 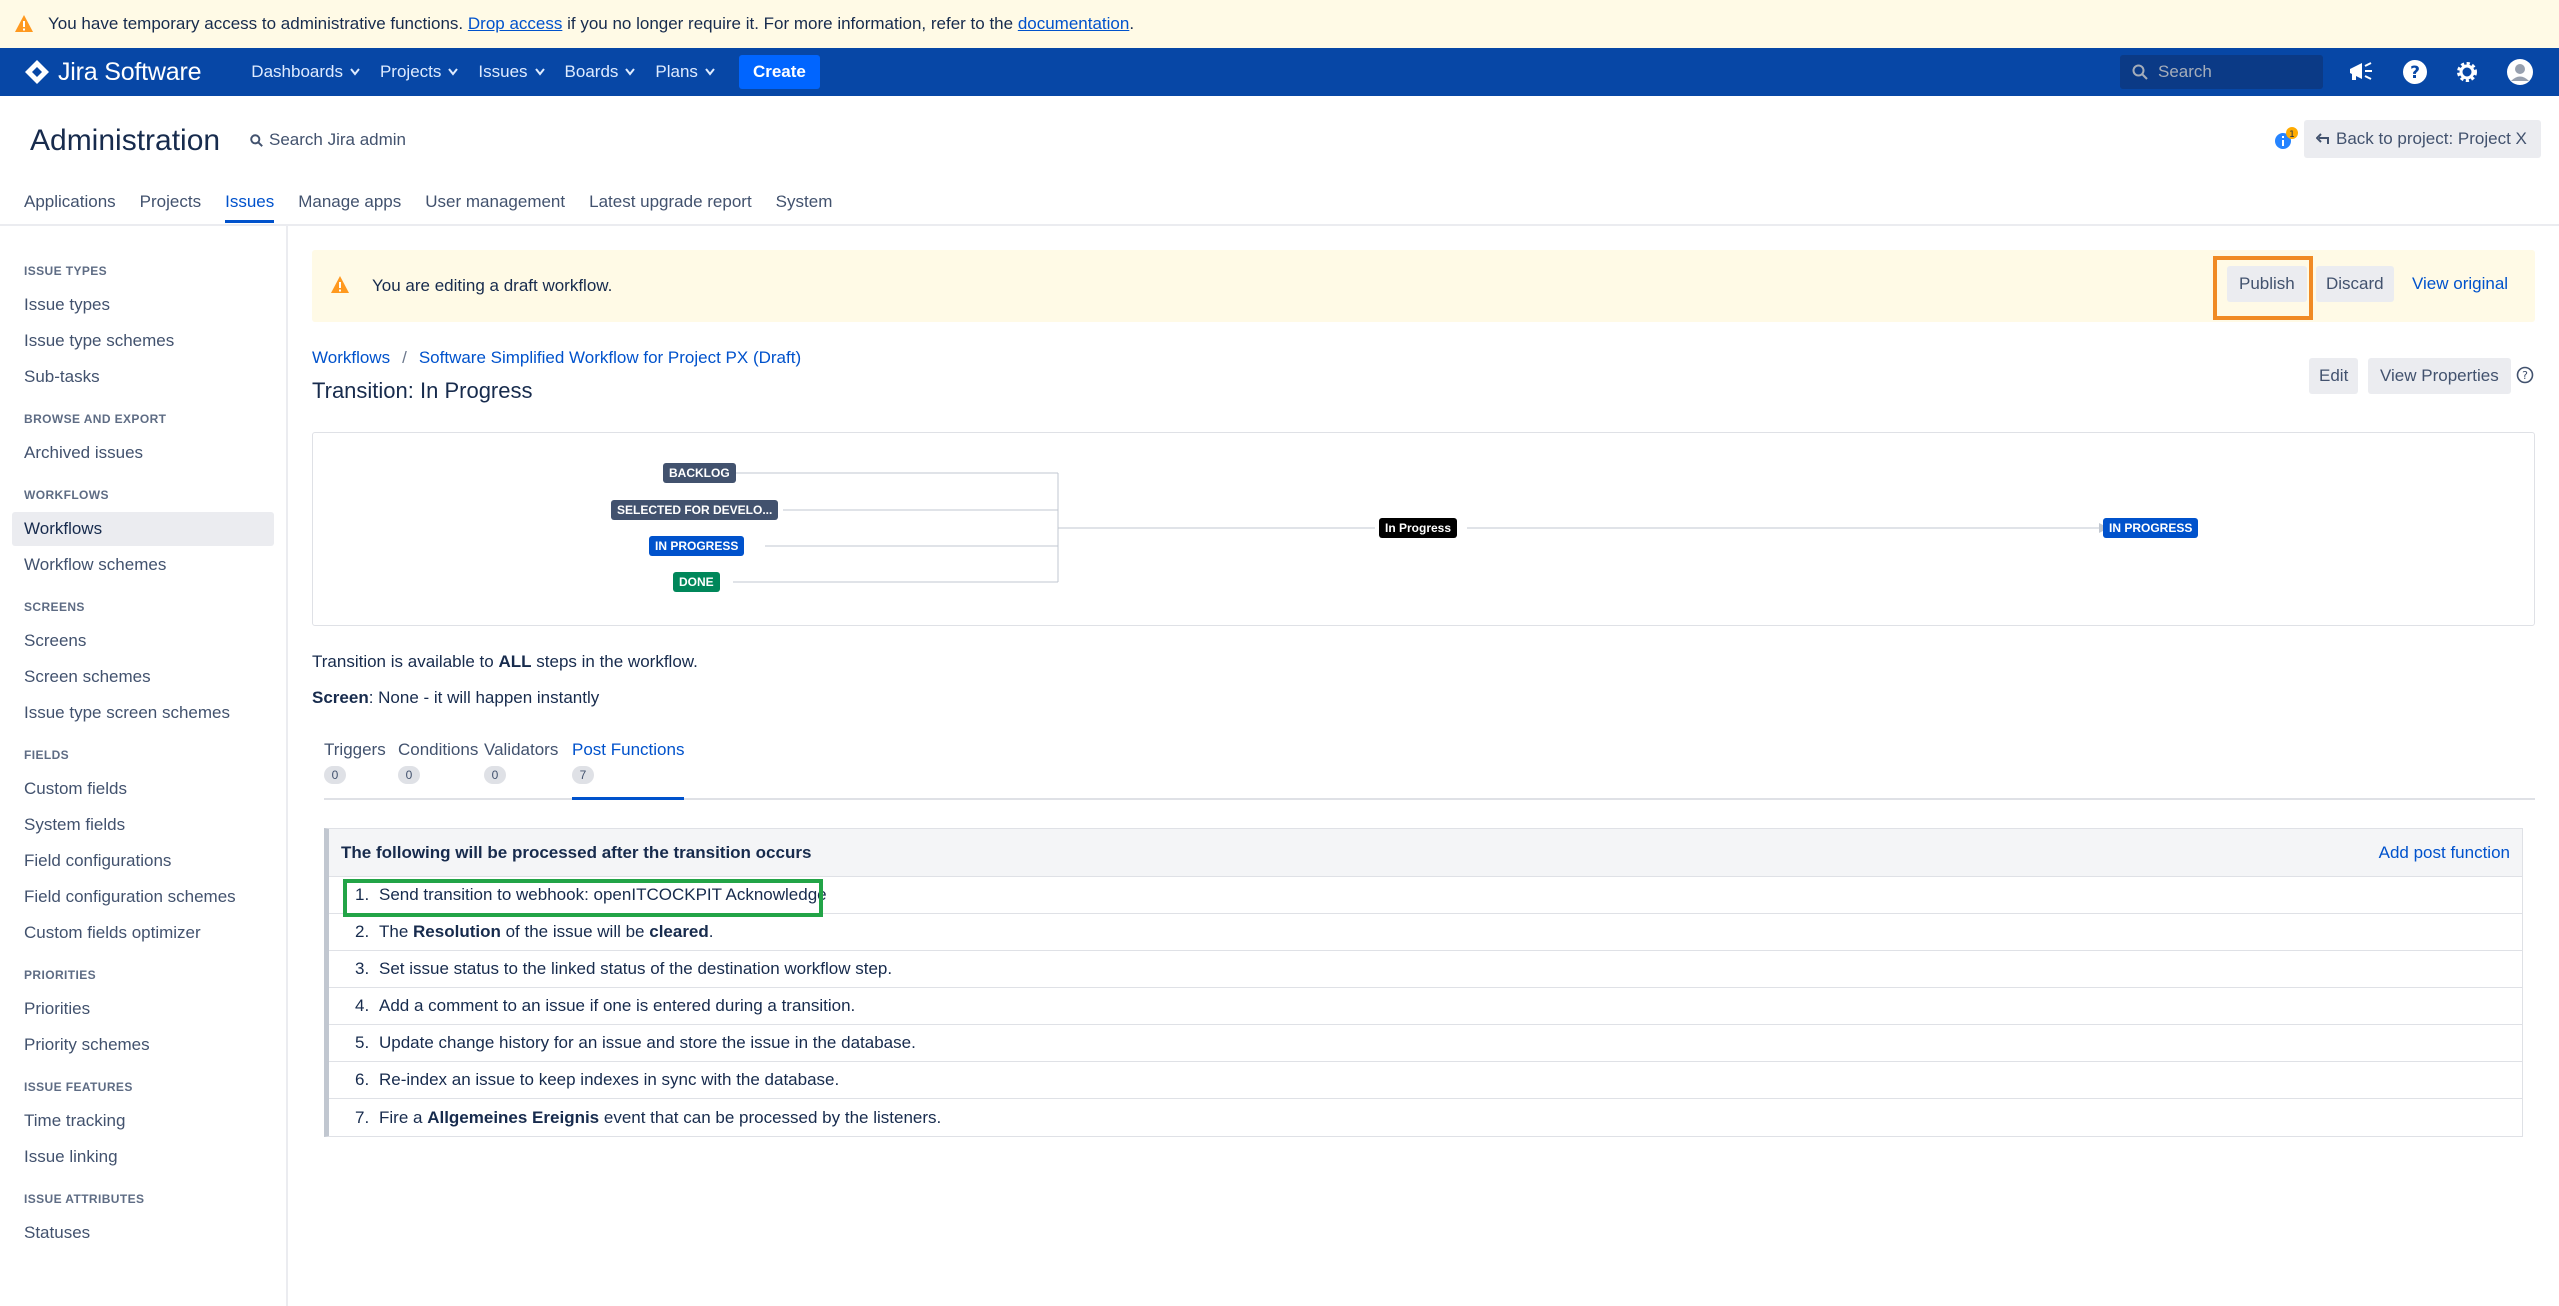 I want to click on sidebar-item-system-fields: System fields, so click(x=143, y=825).